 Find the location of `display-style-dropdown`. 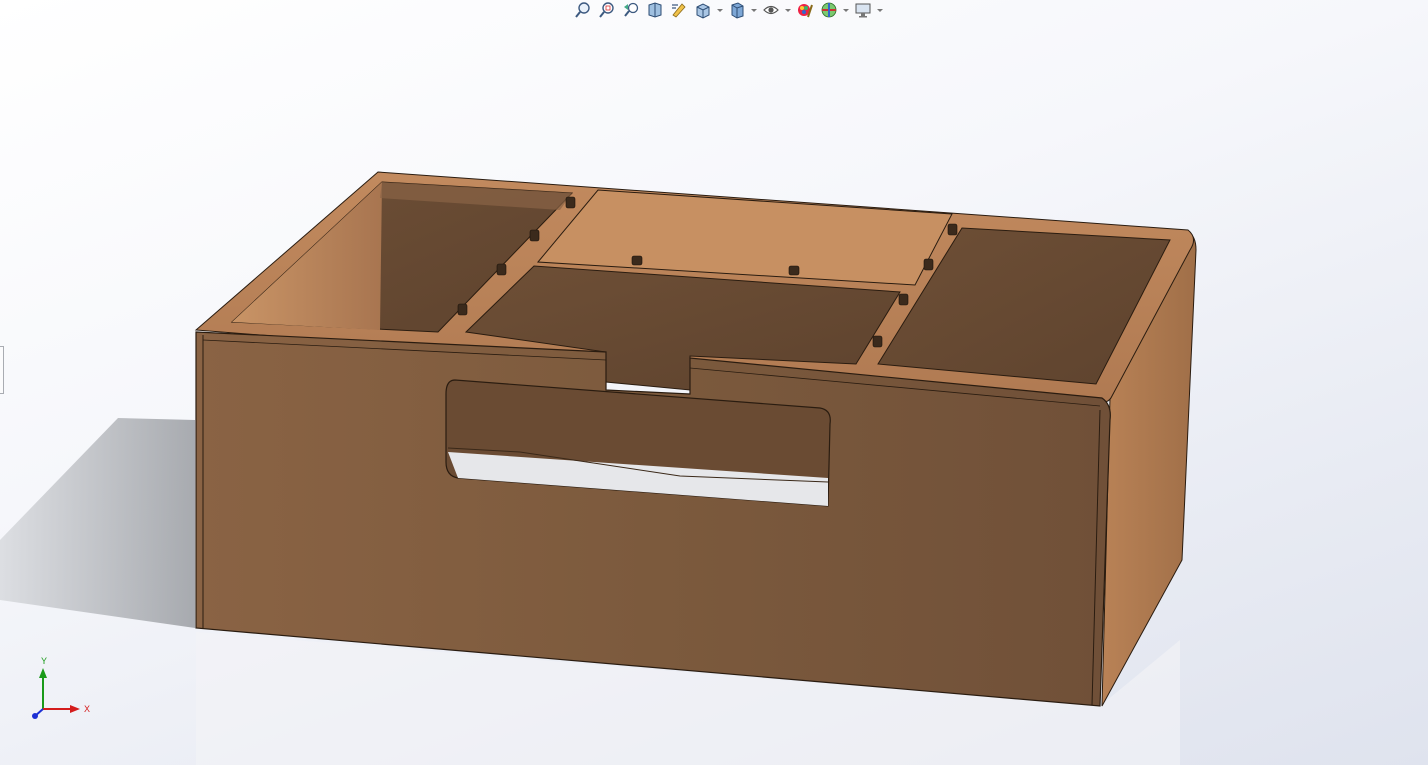

display-style-dropdown is located at coordinates (753, 10).